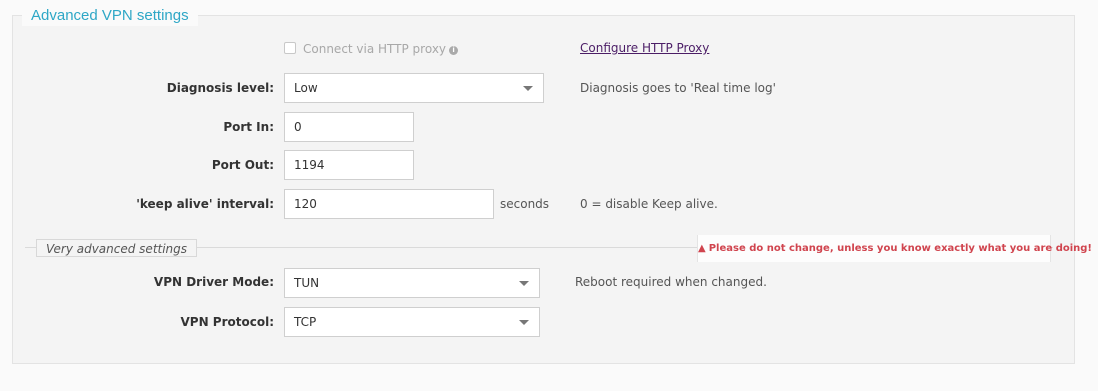 The image size is (1098, 391). Describe the element at coordinates (220, 88) in the screenshot. I see `diagnosis-level-label: Diagnosis level:` at that location.